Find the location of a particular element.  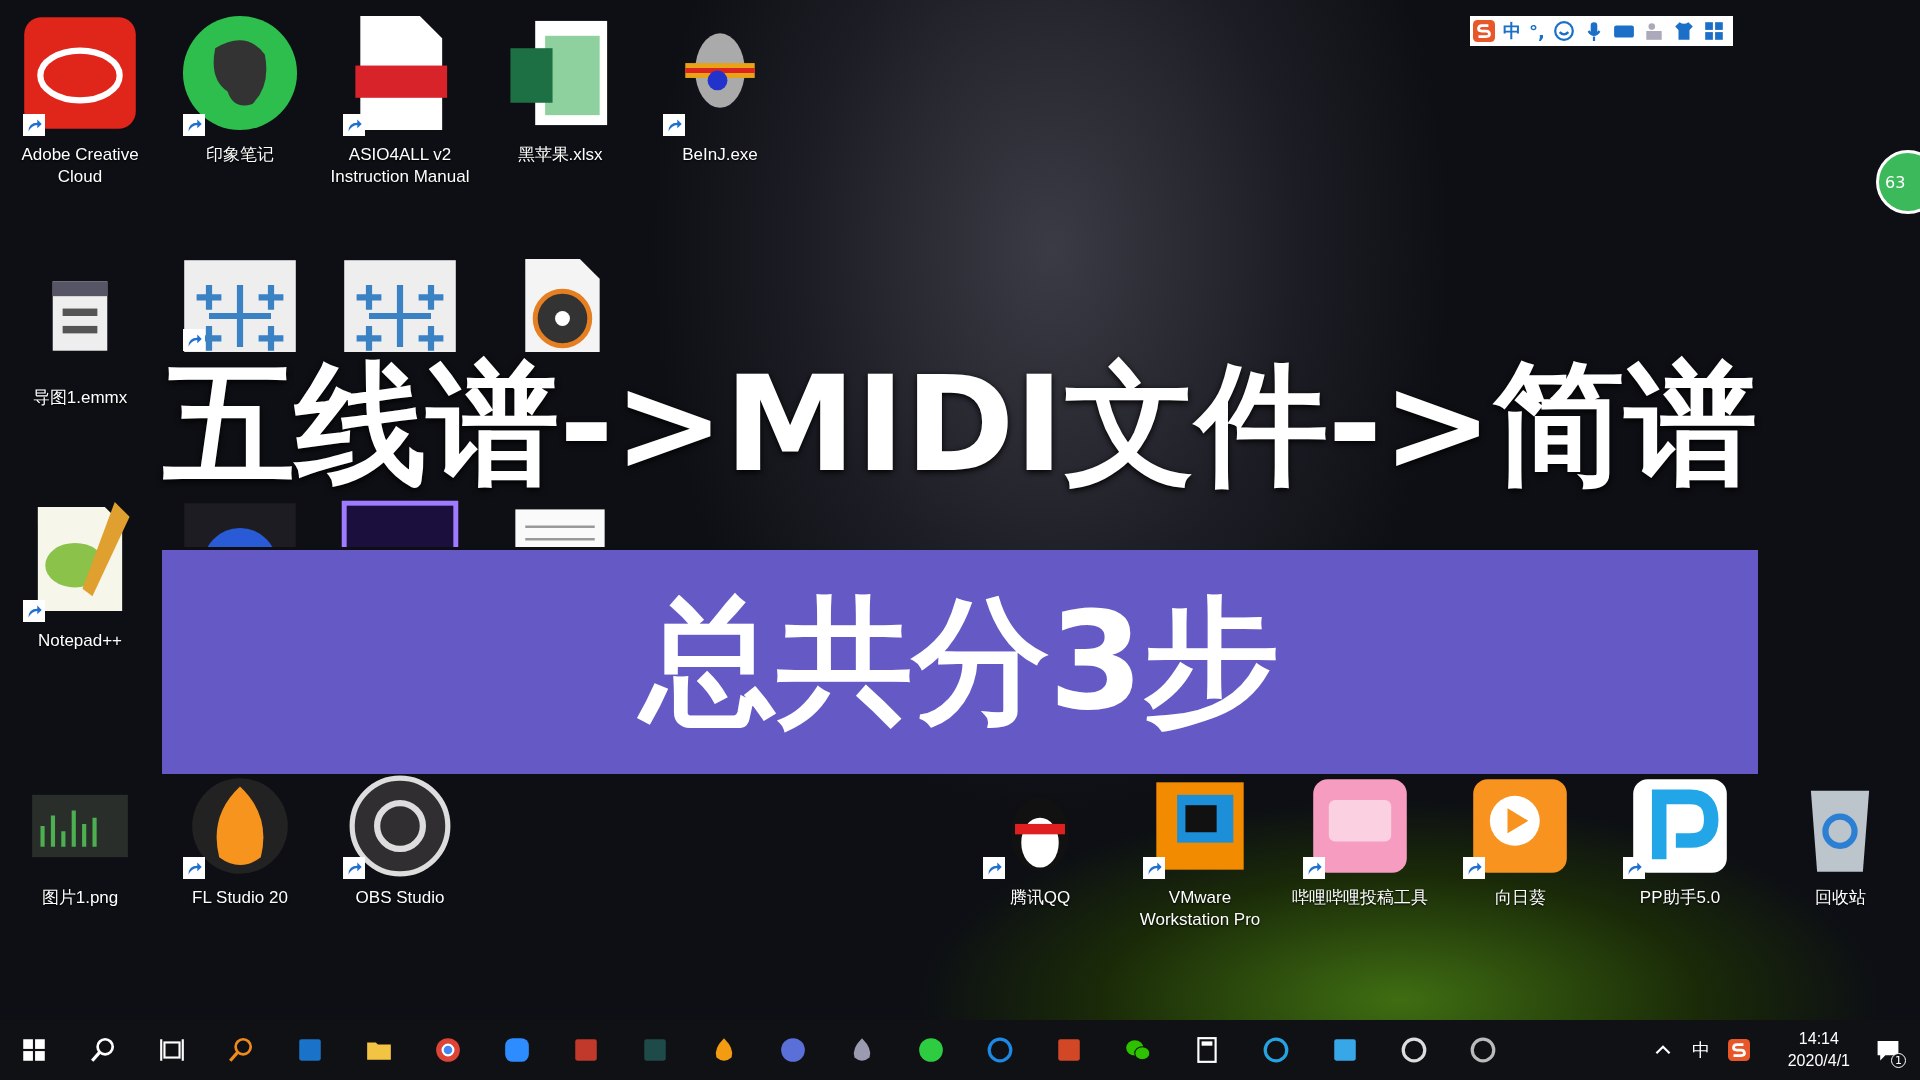

mail-app-icon is located at coordinates (310, 1050).